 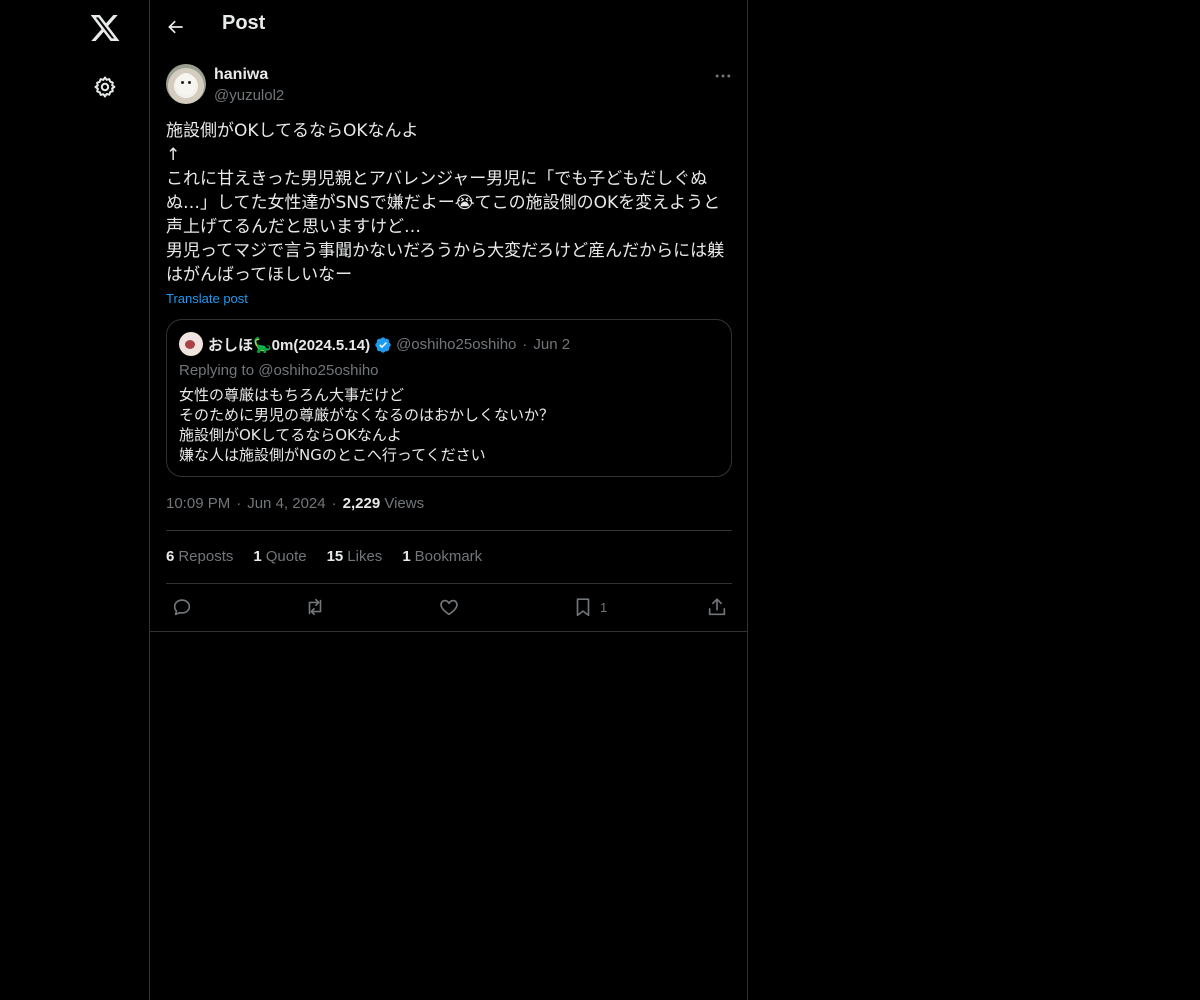 What do you see at coordinates (176, 27) in the screenshot?
I see `back-arrow-icon` at bounding box center [176, 27].